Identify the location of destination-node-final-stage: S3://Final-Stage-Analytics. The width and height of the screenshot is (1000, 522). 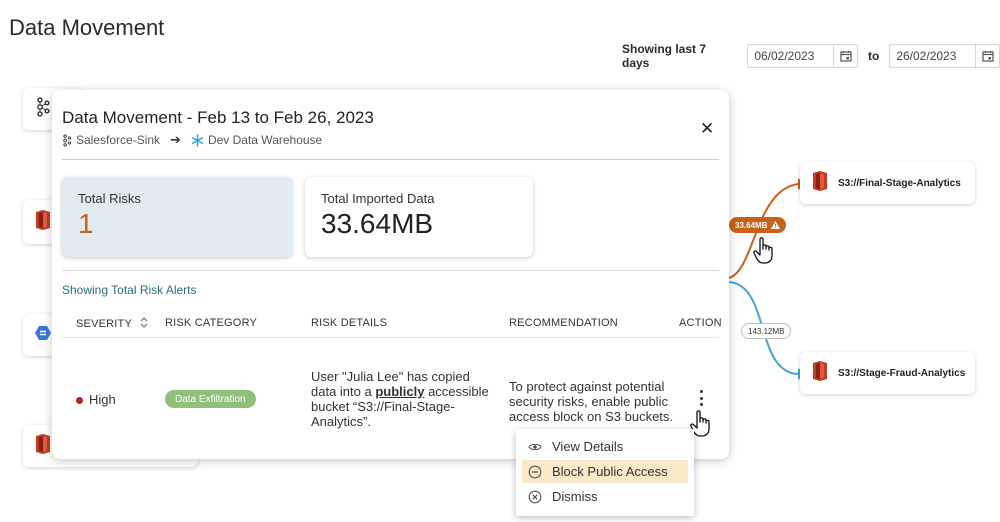
(887, 183).